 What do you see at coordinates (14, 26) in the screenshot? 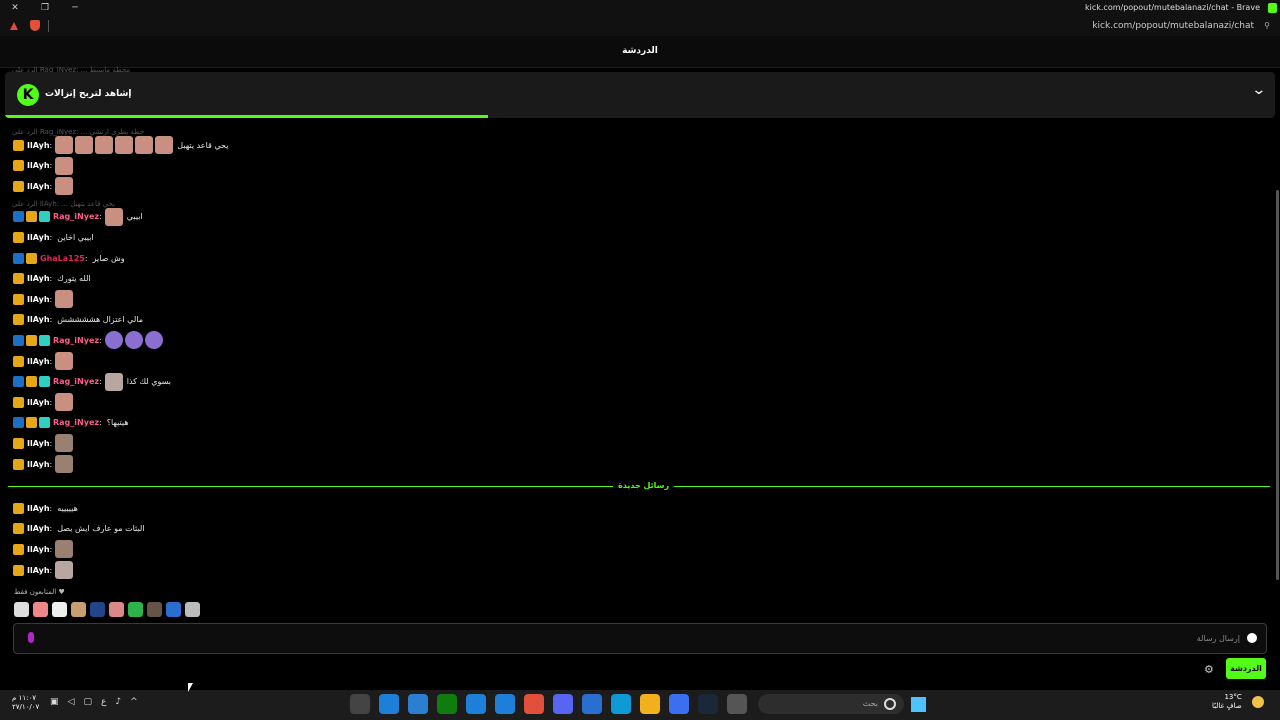
I see `brave-rewards-icon` at bounding box center [14, 26].